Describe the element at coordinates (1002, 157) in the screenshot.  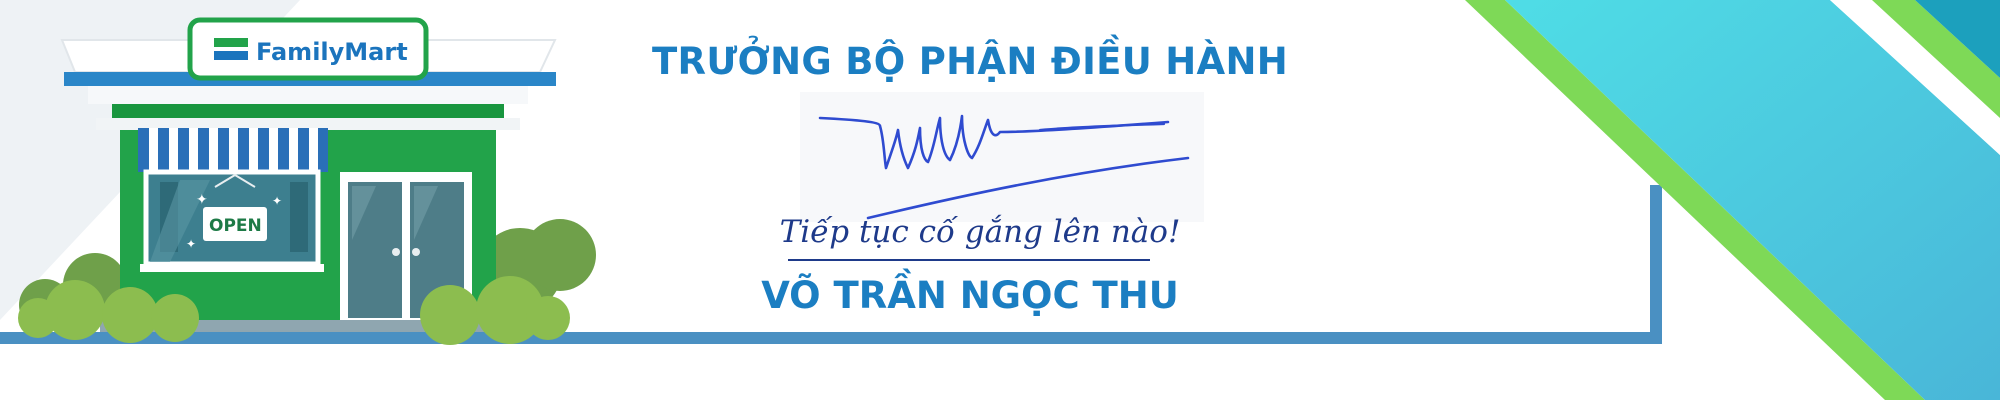
I see `signature-paper` at that location.